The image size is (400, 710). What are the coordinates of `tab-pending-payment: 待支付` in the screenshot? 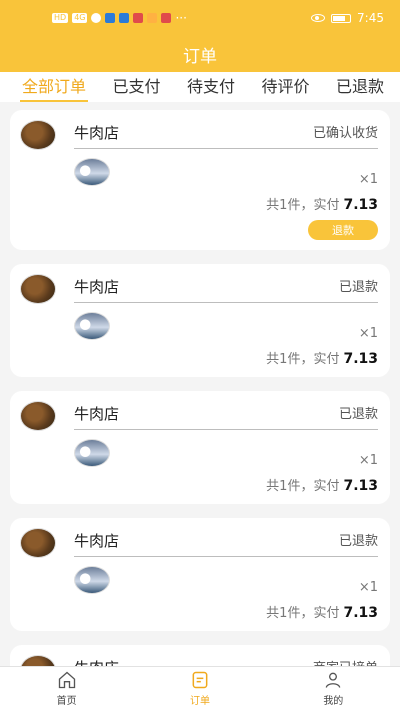 It's located at (211, 87).